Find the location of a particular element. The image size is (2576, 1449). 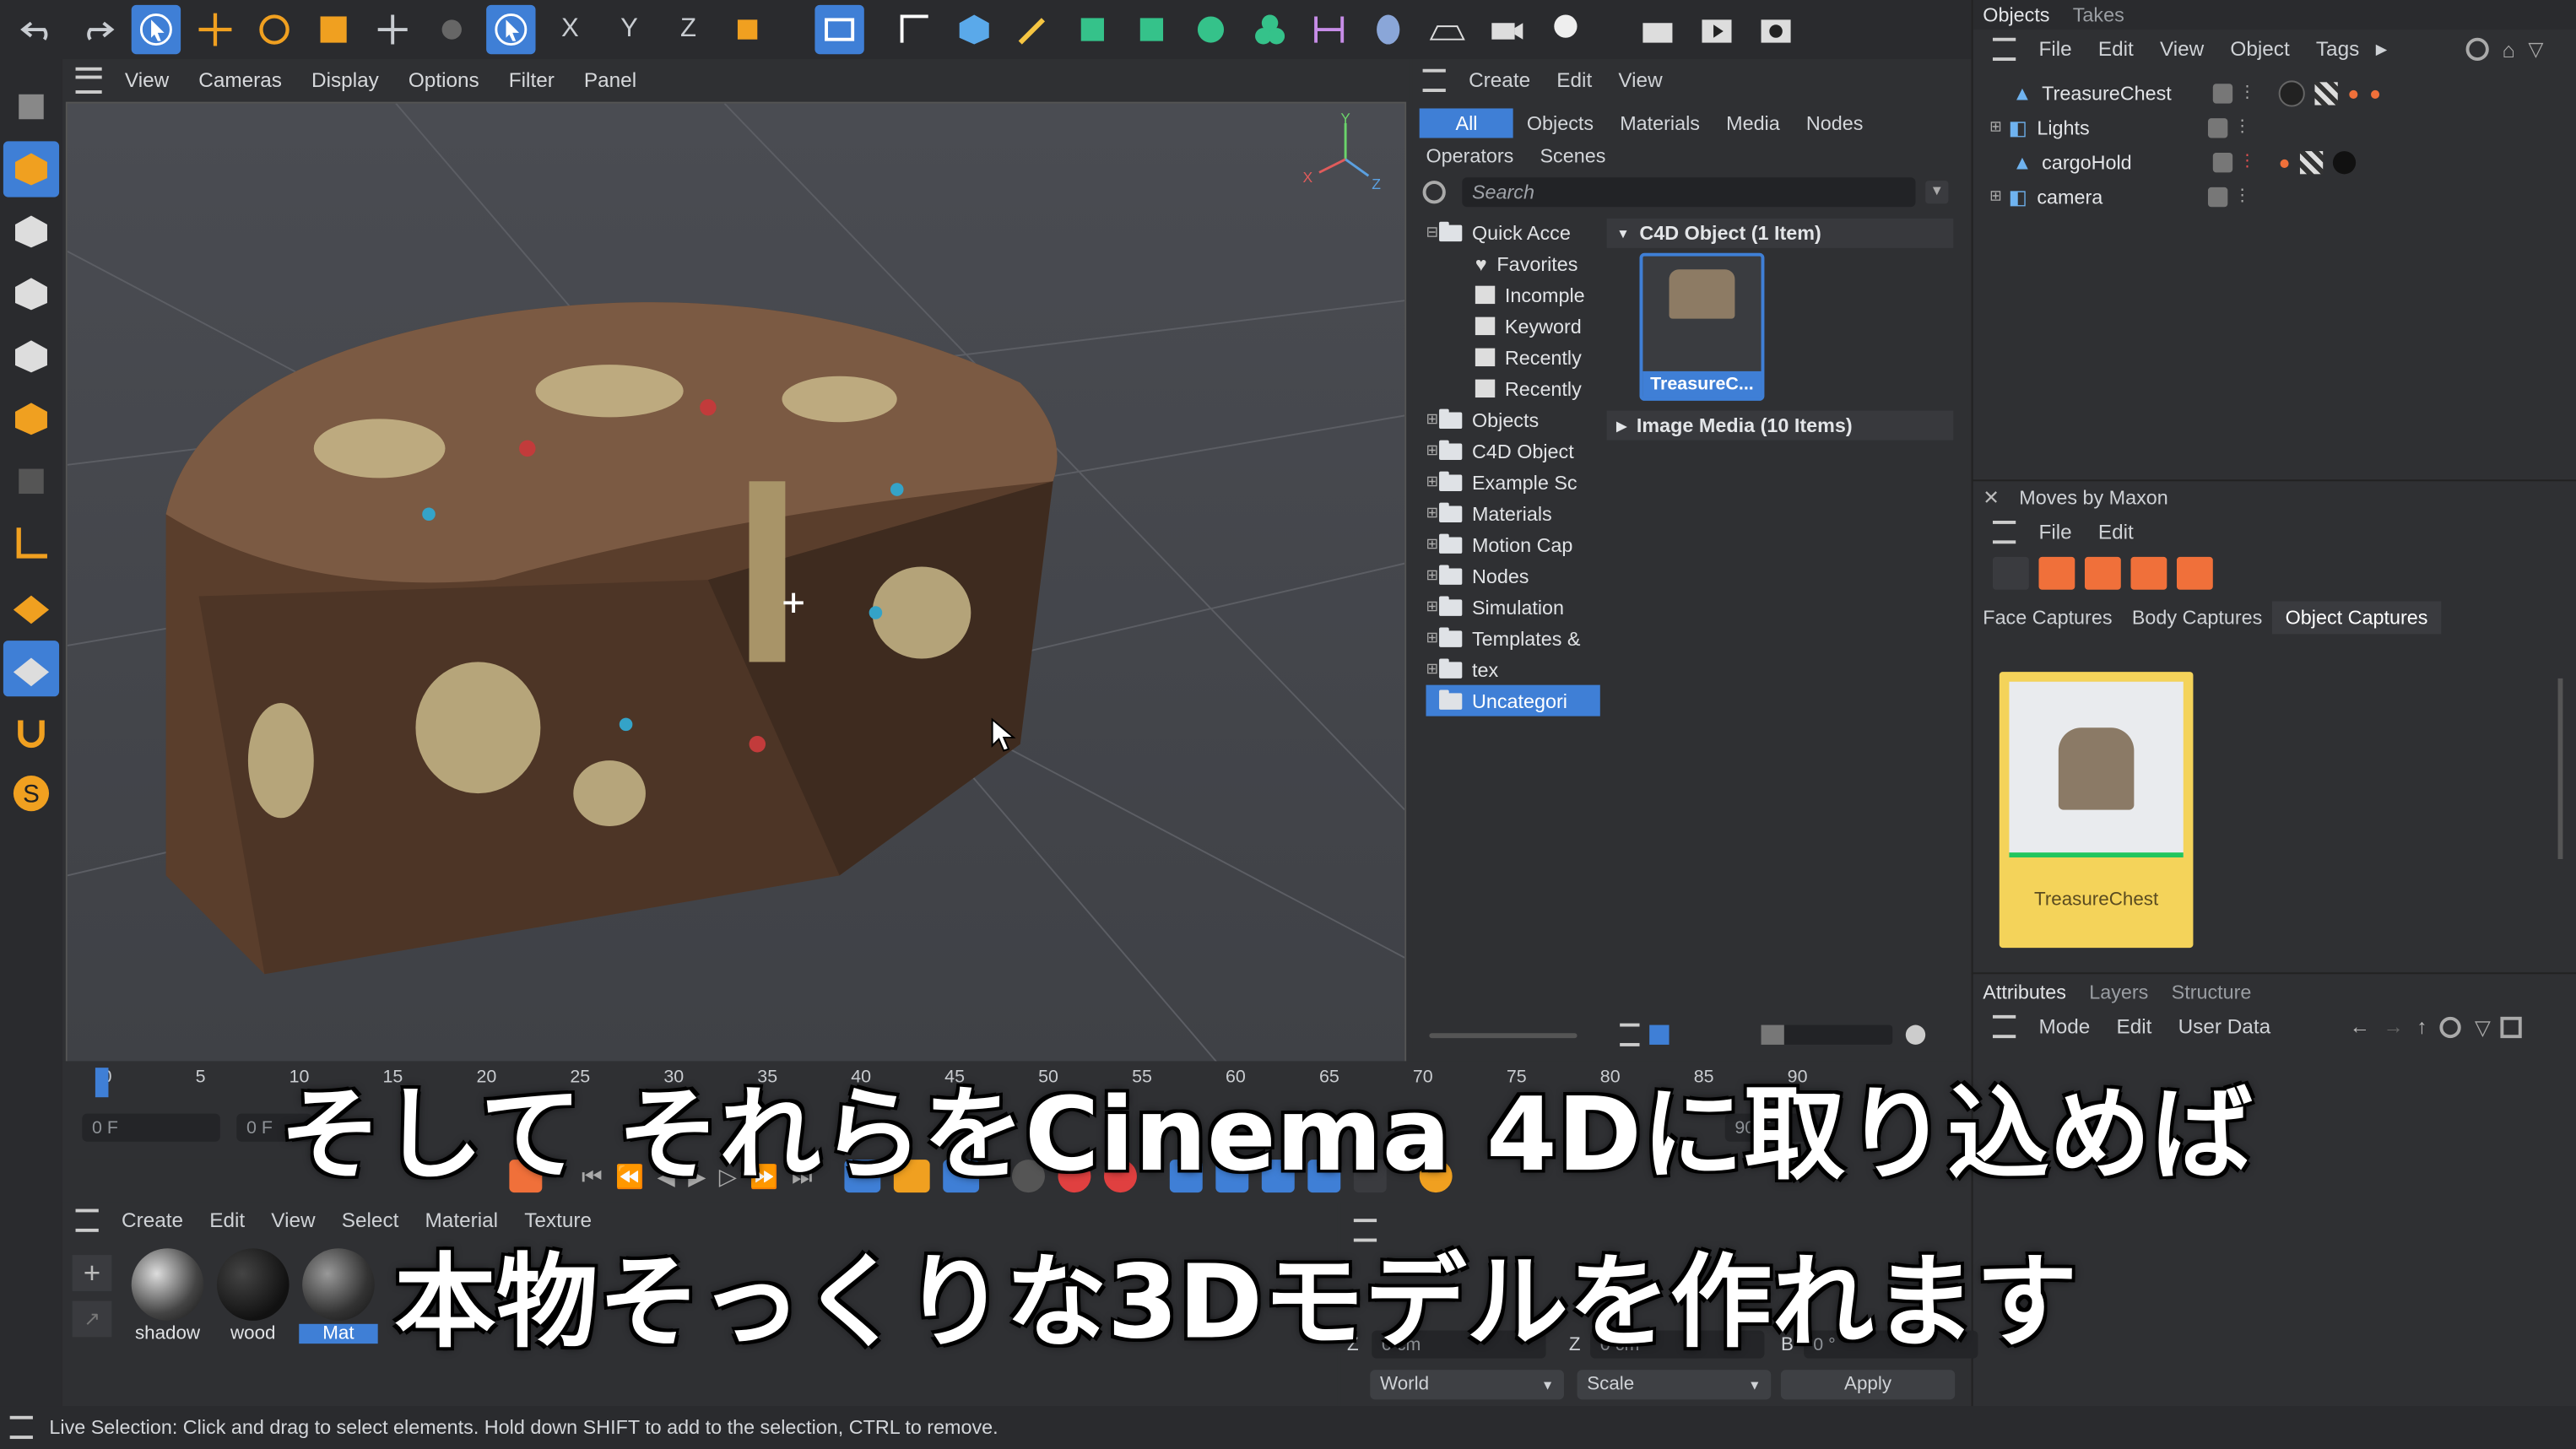

rotate-icon is located at coordinates (274, 30).